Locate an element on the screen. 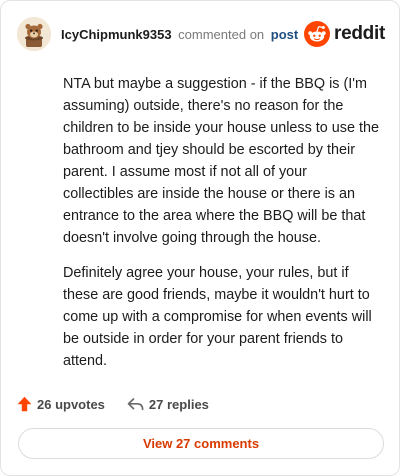 Image resolution: width=400 pixels, height=476 pixels. reddit-wordmark: reddit is located at coordinates (359, 33).